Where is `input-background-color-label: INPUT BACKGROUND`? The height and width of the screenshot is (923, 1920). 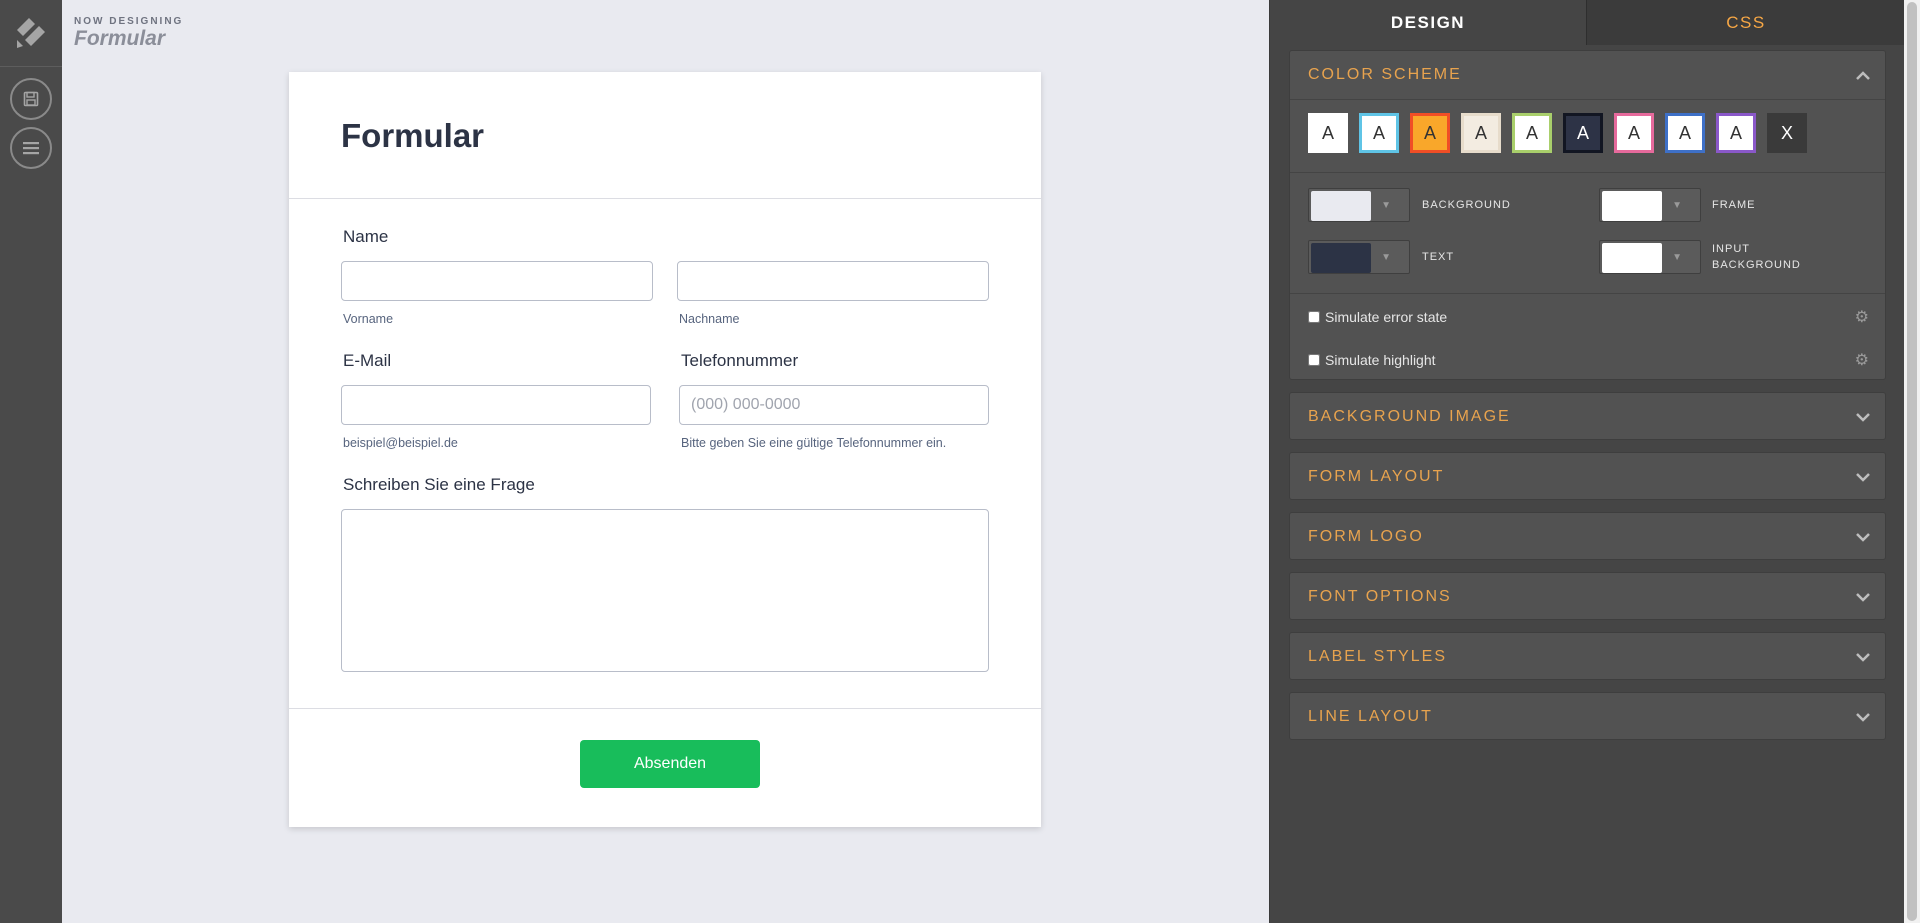 input-background-color-label: INPUT BACKGROUND is located at coordinates (1756, 257).